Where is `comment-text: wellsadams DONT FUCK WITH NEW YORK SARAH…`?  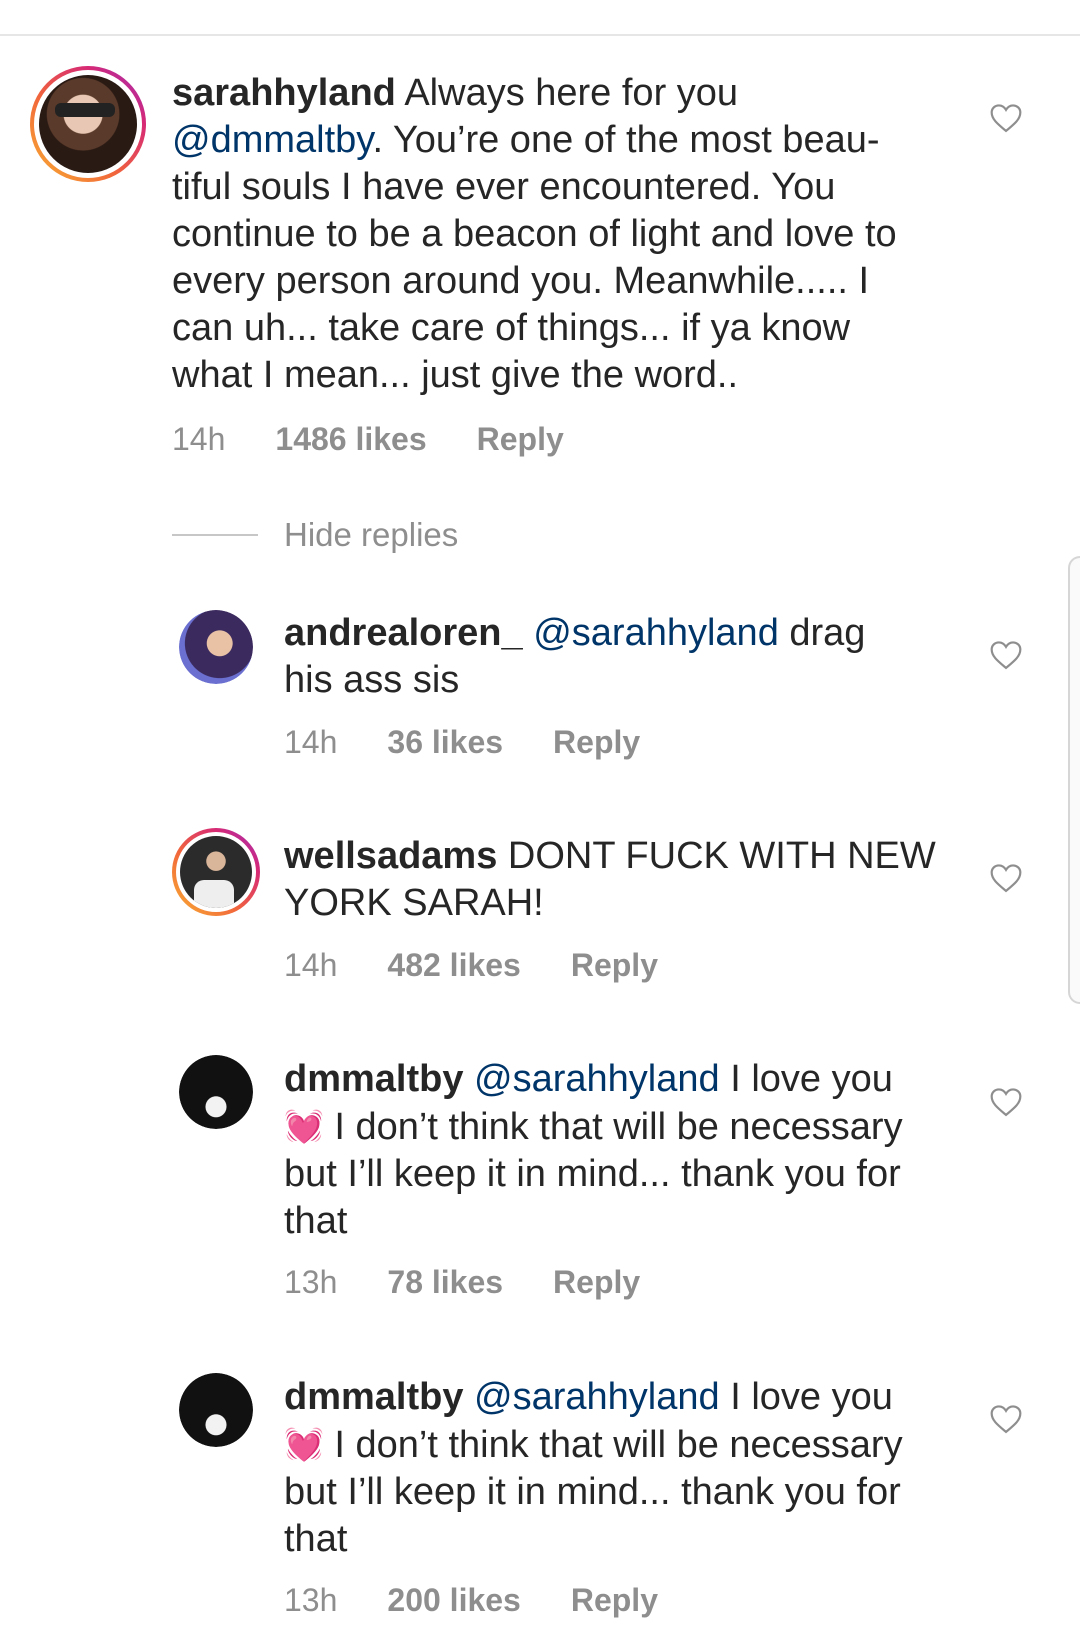 comment-text: wellsadams DONT FUCK WITH NEW YORK SARAH… is located at coordinates (614, 880).